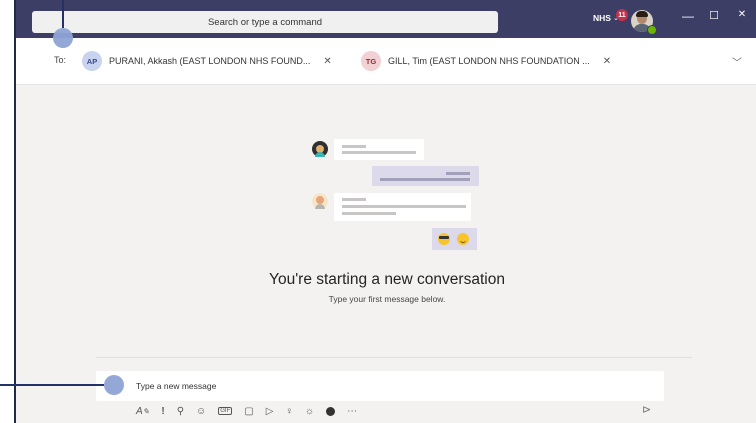 The width and height of the screenshot is (756, 423). What do you see at coordinates (463, 239) in the screenshot?
I see `smile-emoji-icon` at bounding box center [463, 239].